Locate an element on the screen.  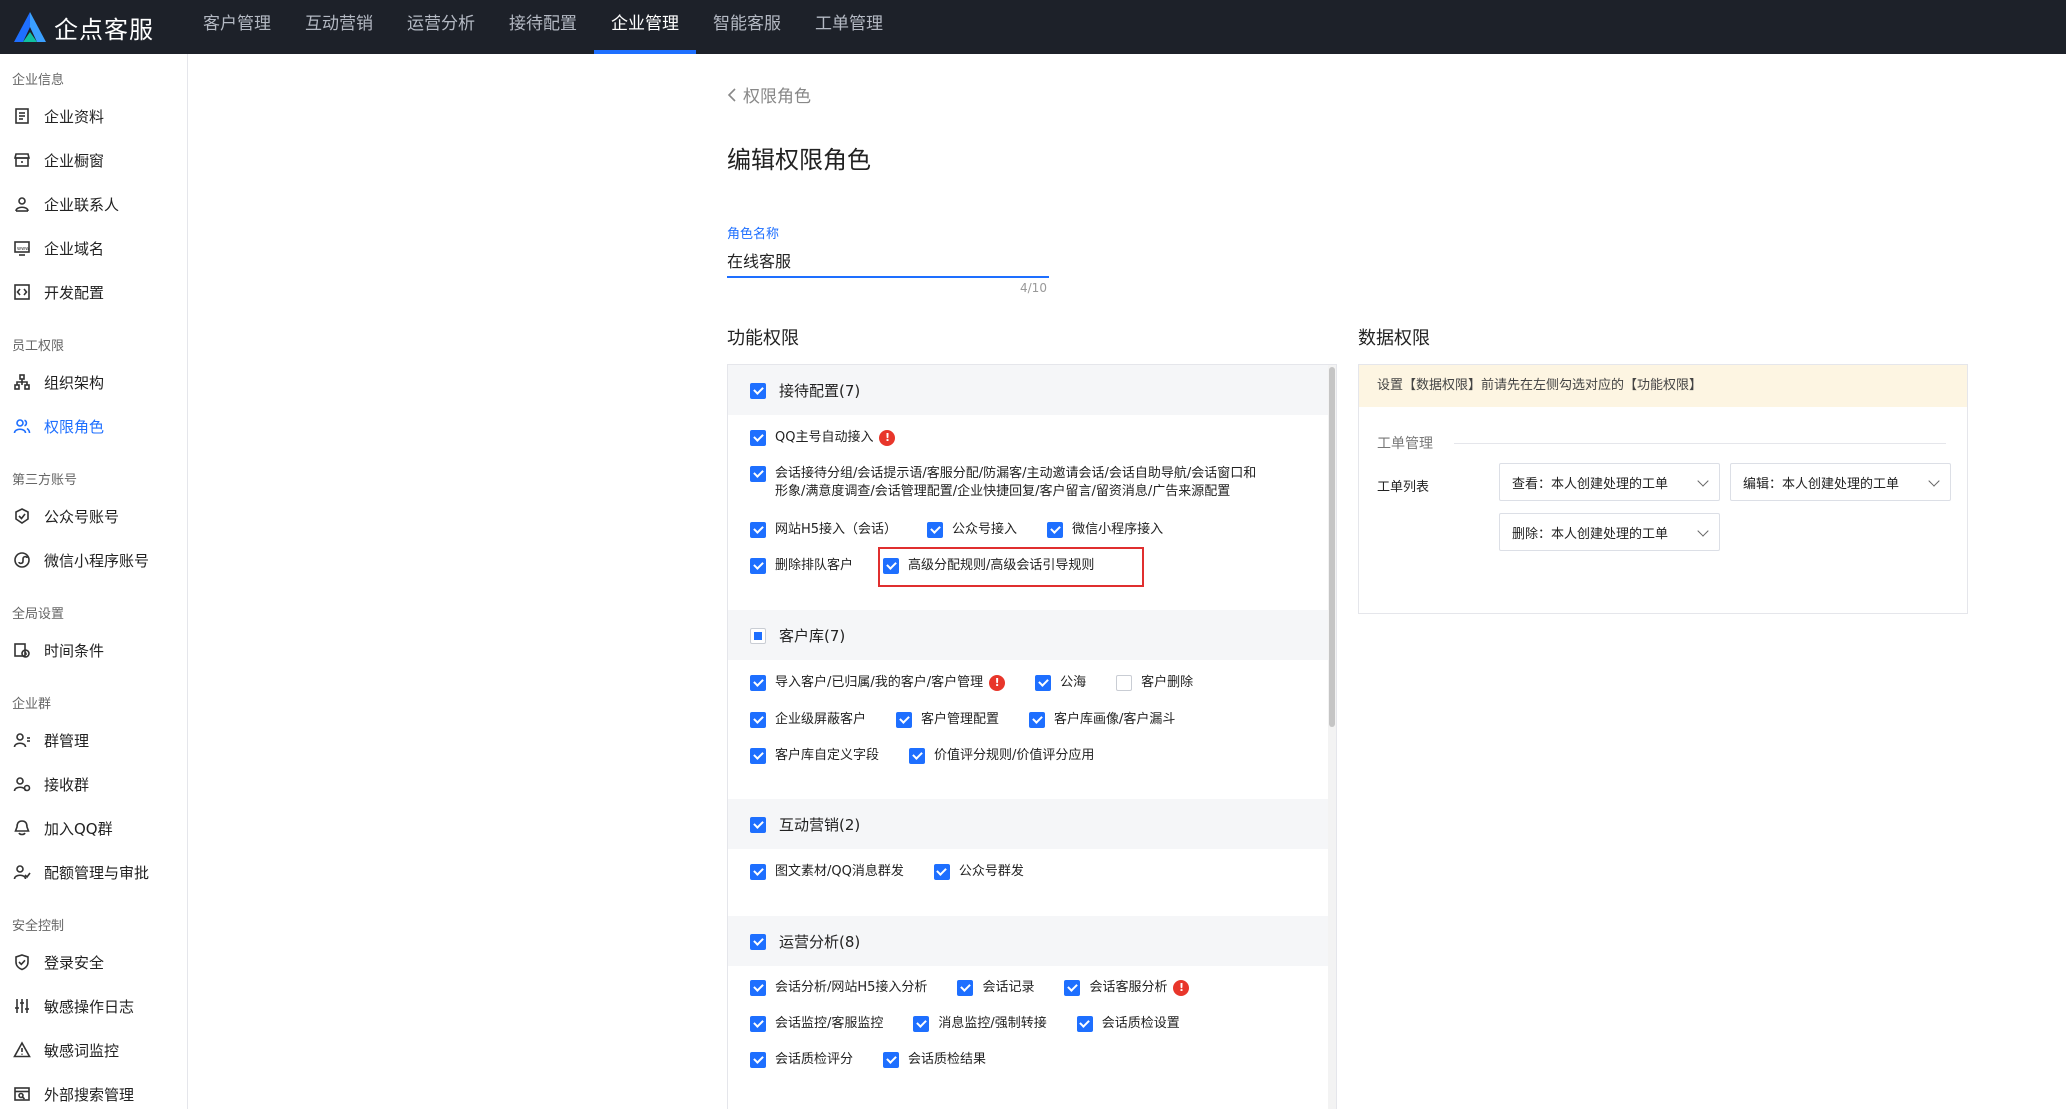
sidebar-item: 敏感词监控 is located at coordinates (93, 1050).